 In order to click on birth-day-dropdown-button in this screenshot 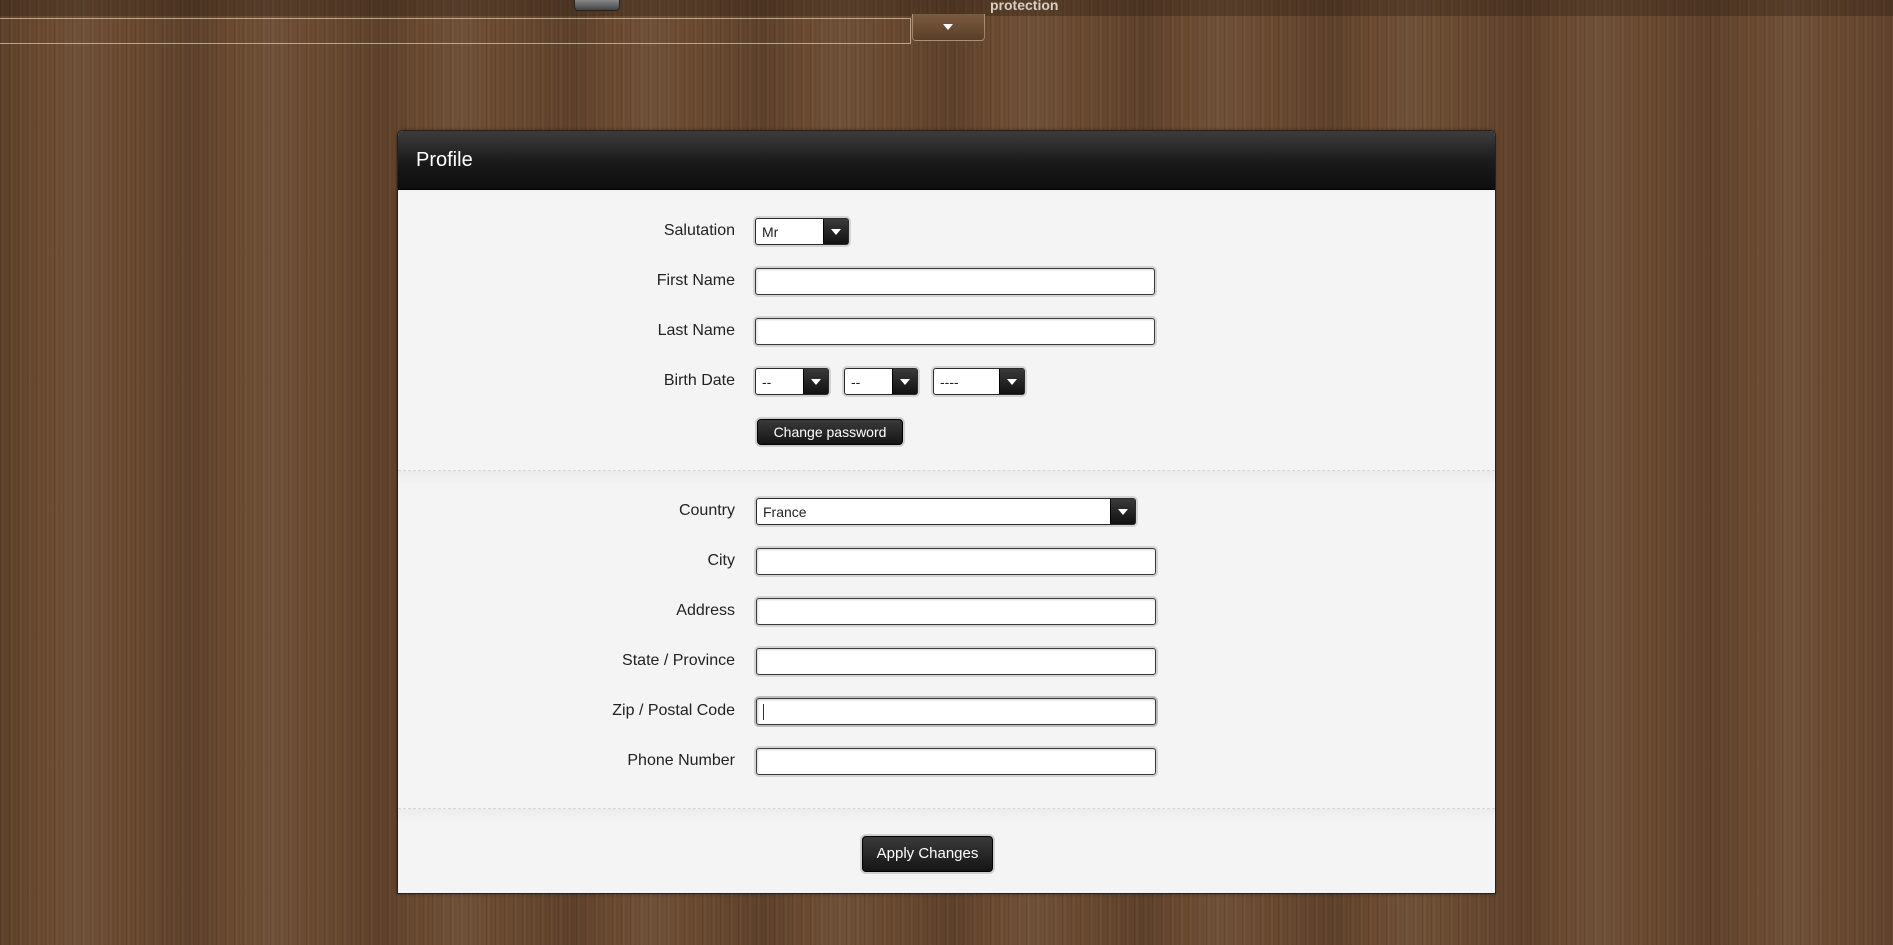, I will do `click(815, 381)`.